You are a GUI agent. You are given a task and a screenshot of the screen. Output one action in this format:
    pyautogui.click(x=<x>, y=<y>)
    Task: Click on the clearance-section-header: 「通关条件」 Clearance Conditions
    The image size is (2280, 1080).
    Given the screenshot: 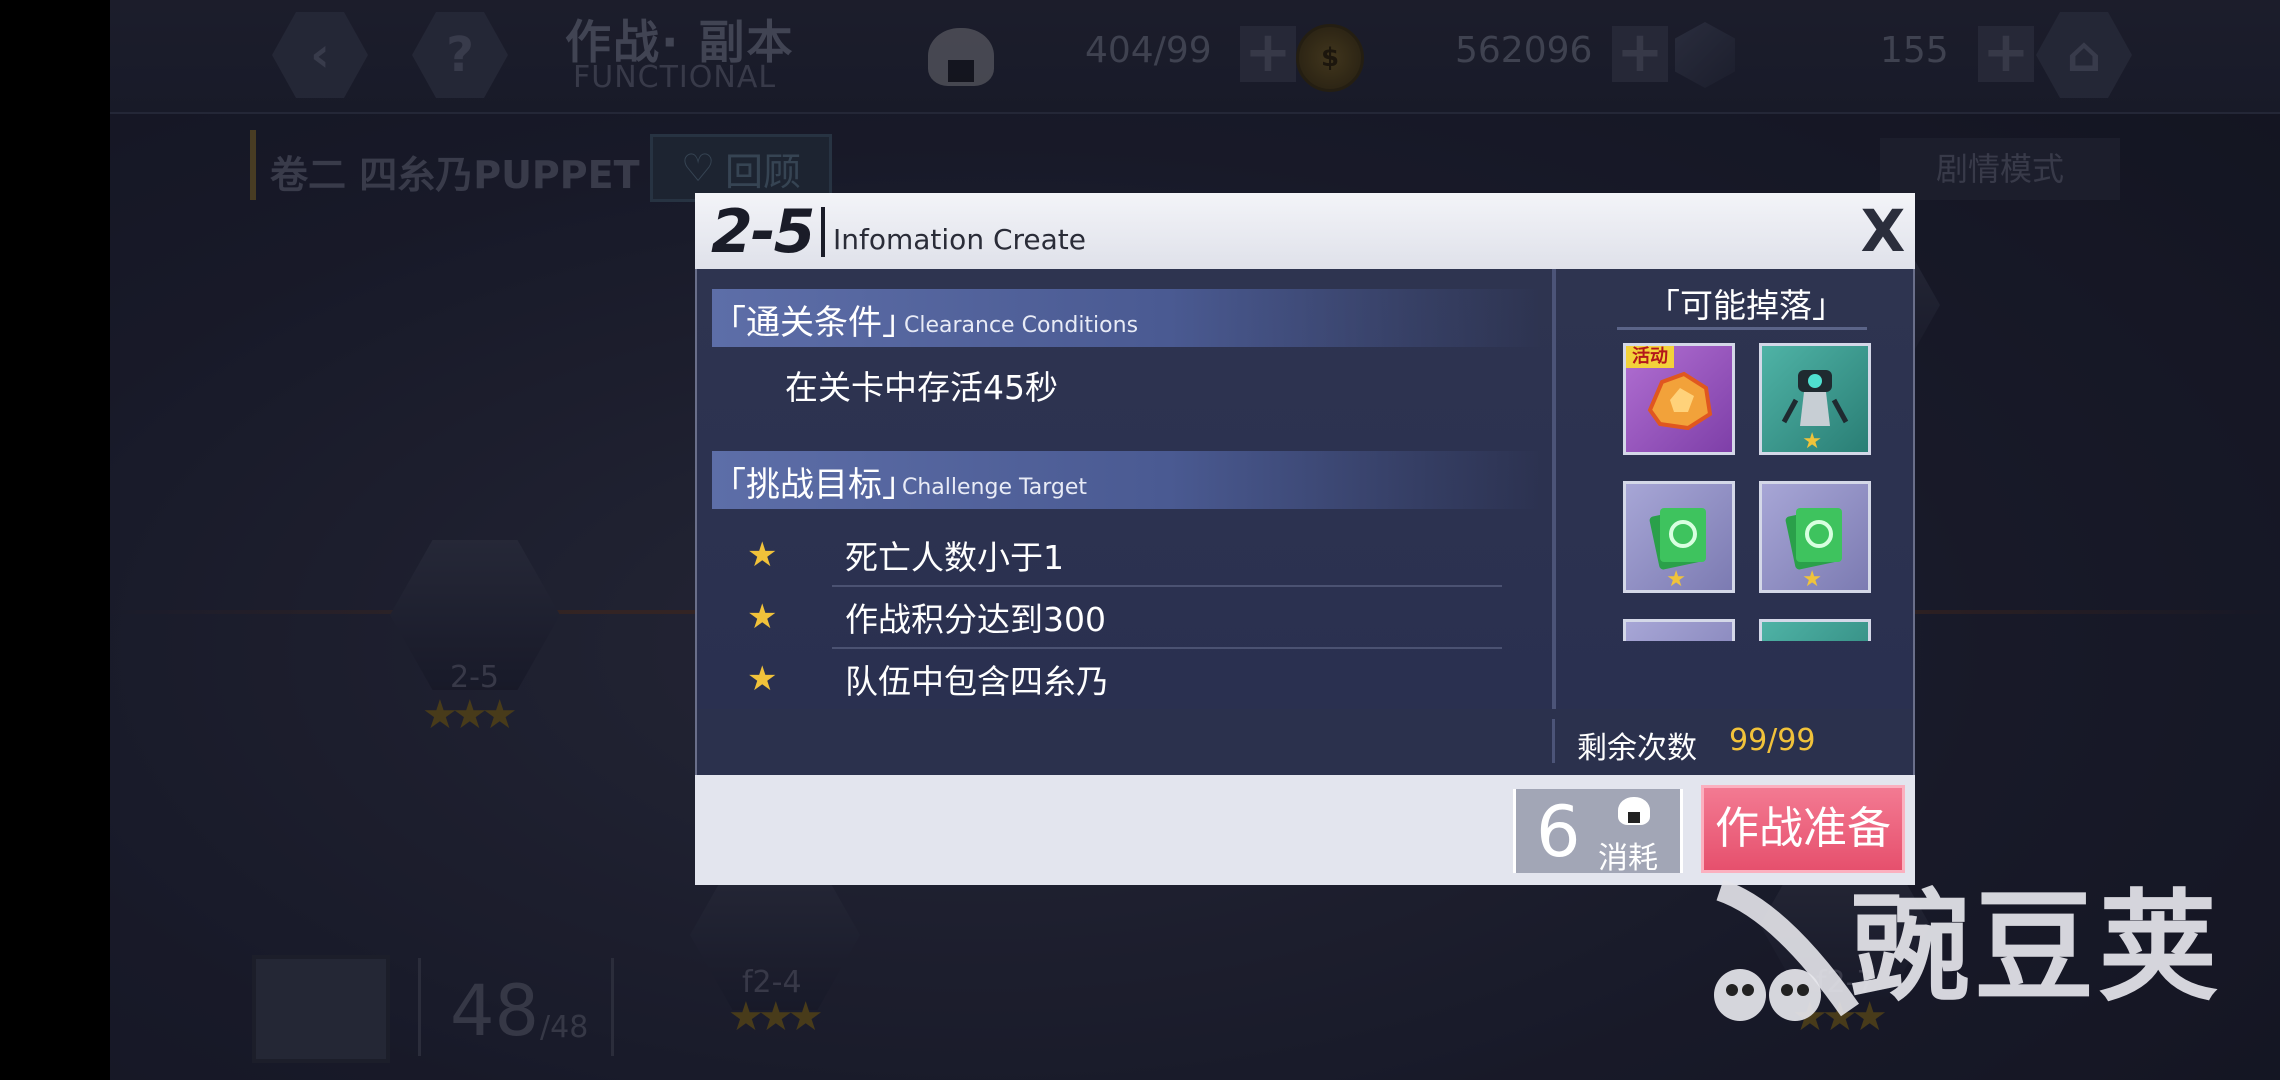 What is the action you would take?
    pyautogui.click(x=1127, y=318)
    